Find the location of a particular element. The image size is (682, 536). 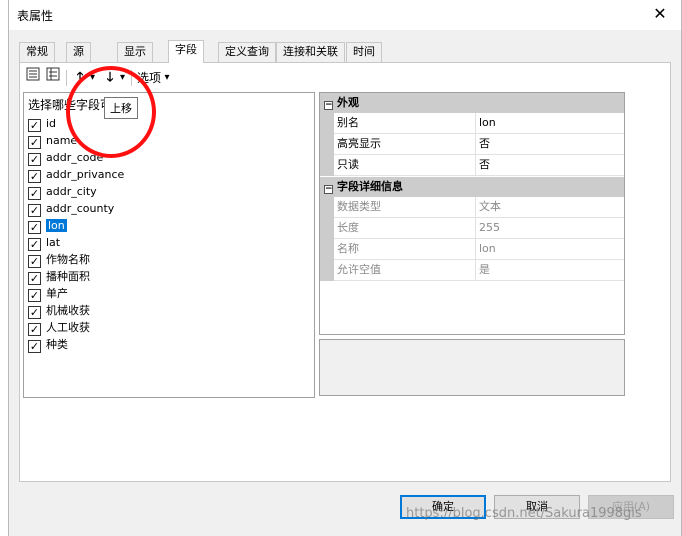

title-bar: 表属性 ✕ is located at coordinates (345, 15).